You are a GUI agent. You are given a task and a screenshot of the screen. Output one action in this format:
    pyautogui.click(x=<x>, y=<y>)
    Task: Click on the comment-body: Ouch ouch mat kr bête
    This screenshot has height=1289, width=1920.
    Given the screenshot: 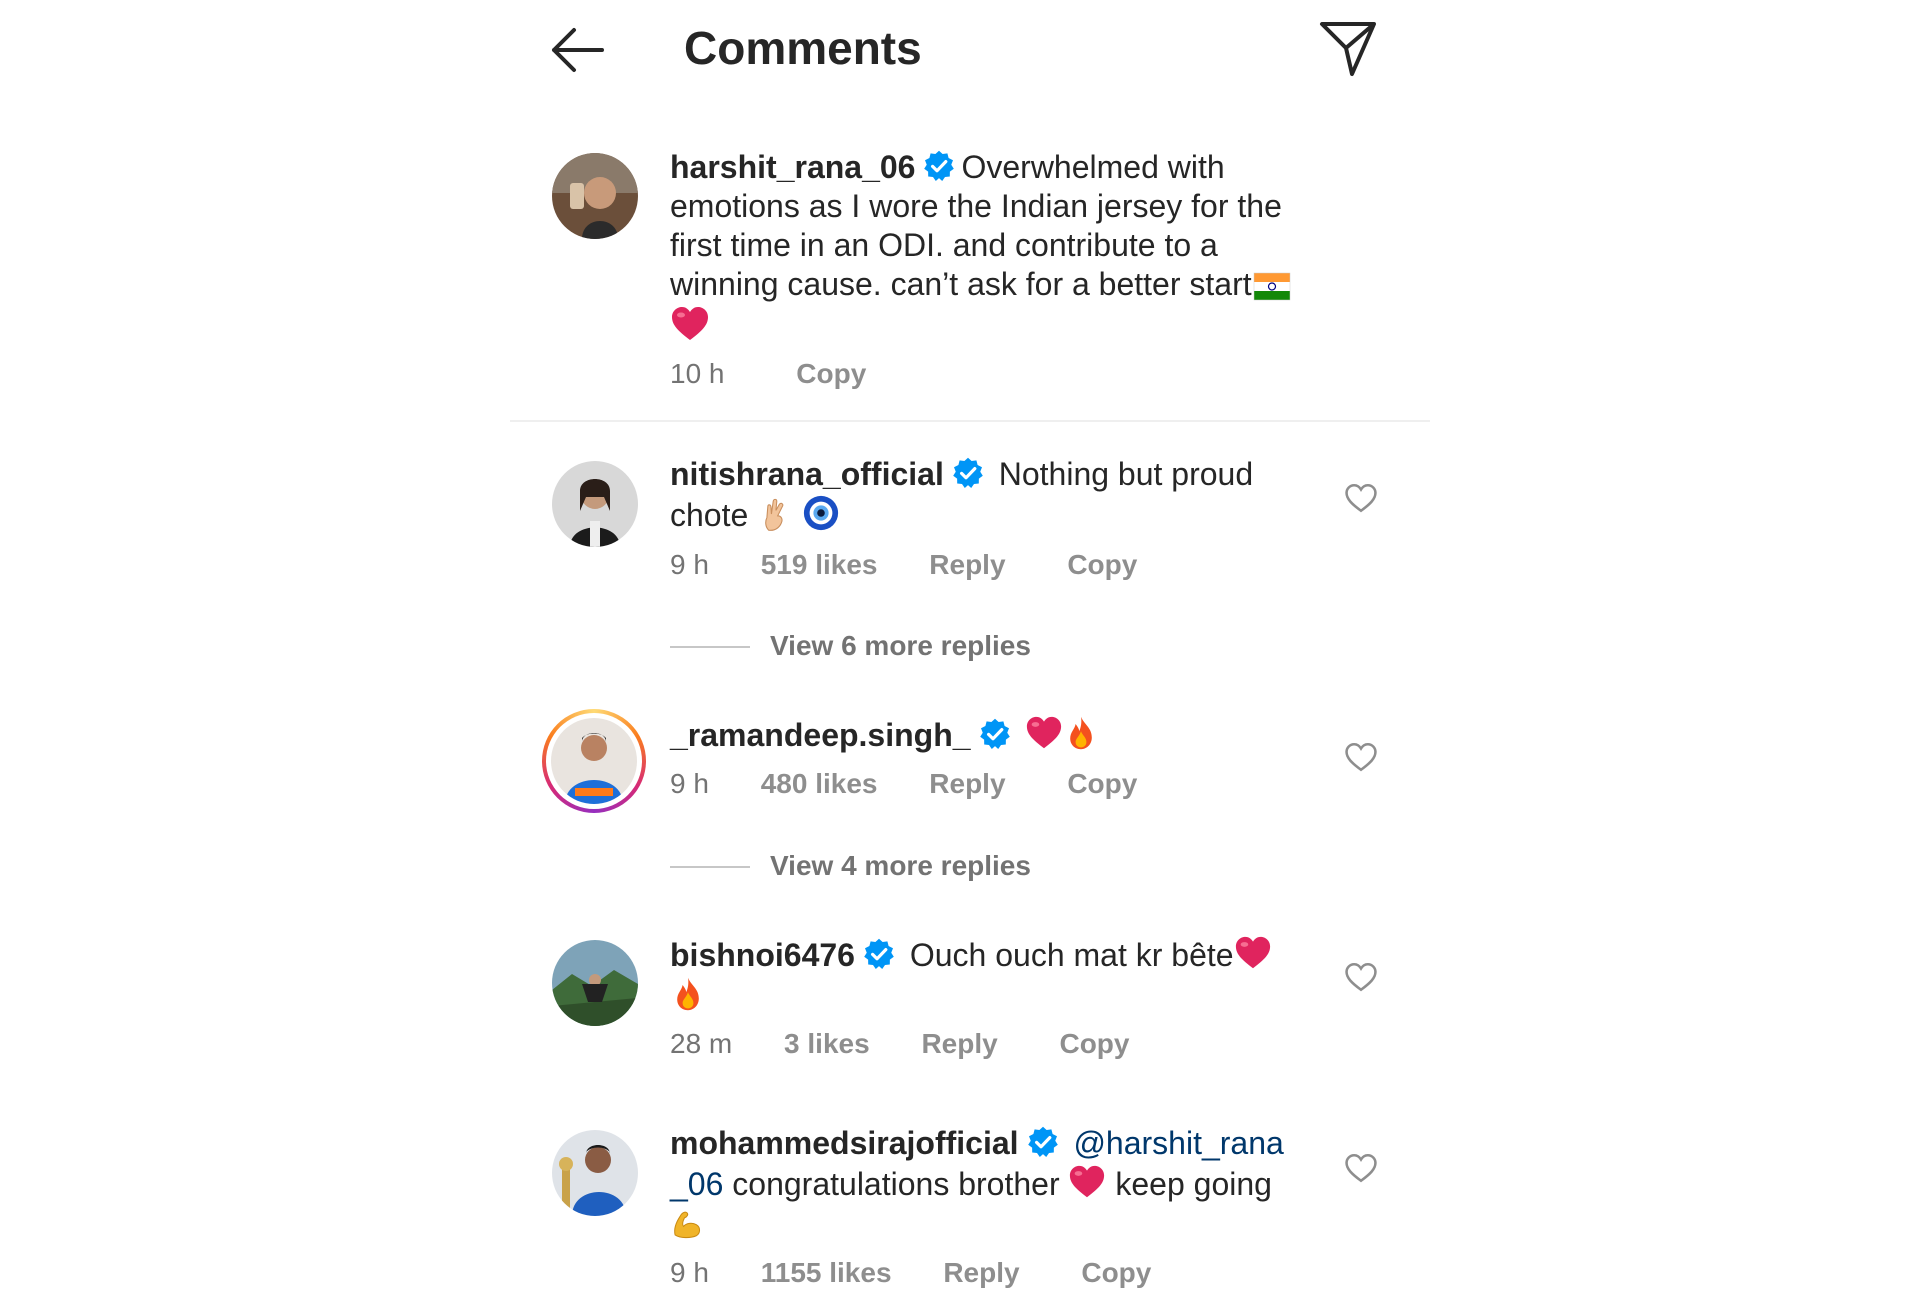 What is the action you would take?
    pyautogui.click(x=1071, y=955)
    